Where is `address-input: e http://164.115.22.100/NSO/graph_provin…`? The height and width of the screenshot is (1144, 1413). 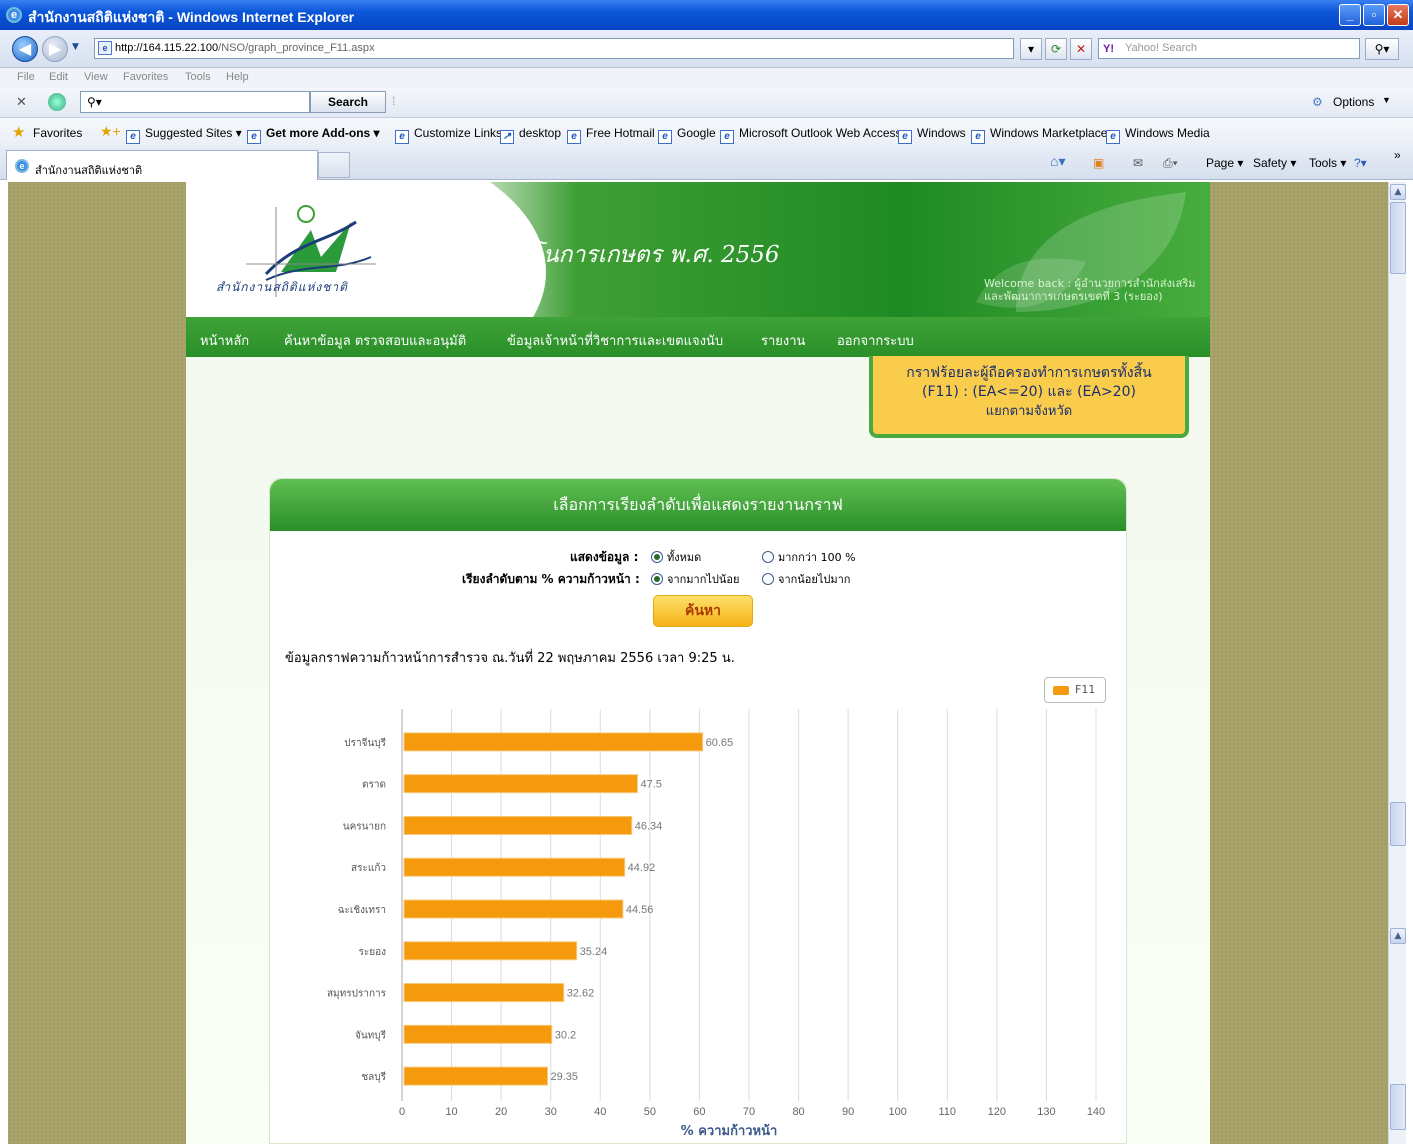
address-input: e http://164.115.22.100/NSO/graph_provin… is located at coordinates (554, 48).